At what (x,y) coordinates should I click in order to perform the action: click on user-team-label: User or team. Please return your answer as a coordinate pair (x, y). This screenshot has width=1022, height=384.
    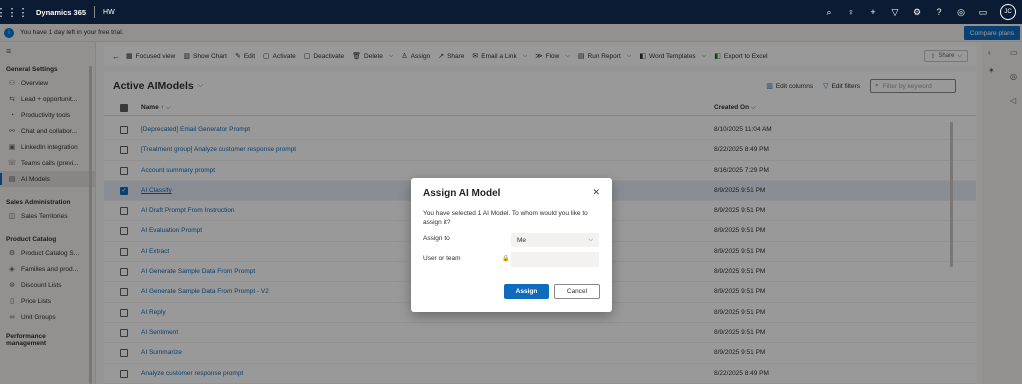
    Looking at the image, I should click on (442, 258).